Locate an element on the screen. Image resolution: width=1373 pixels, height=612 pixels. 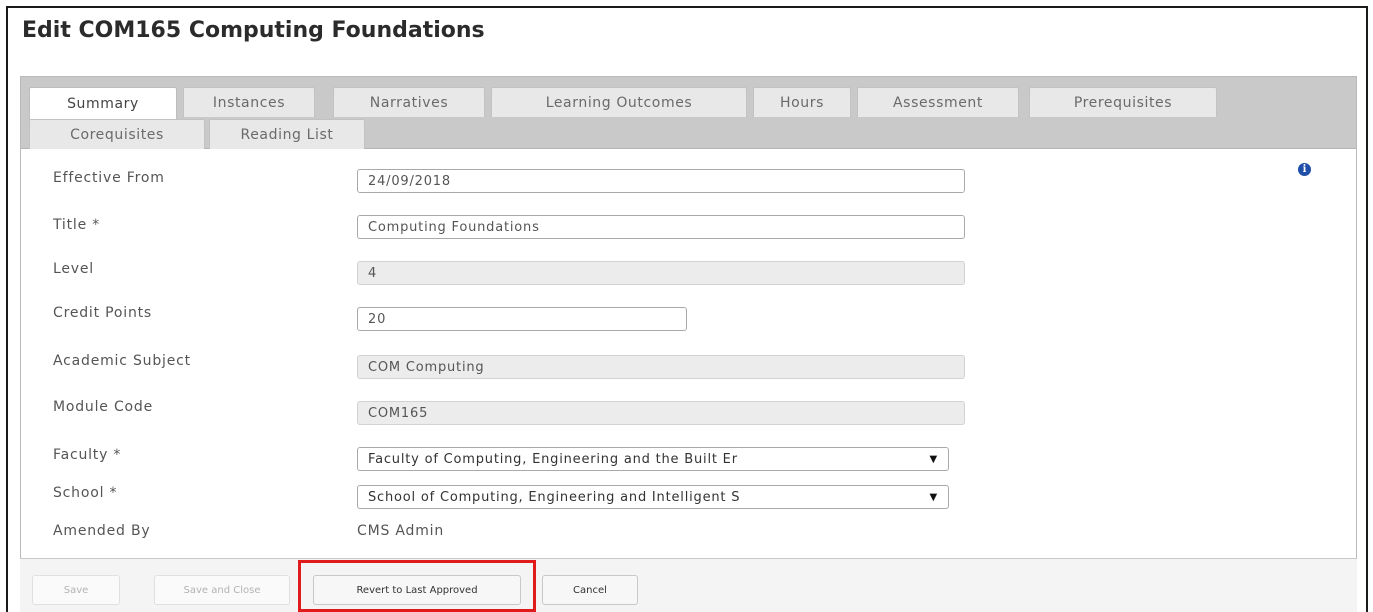
tab-hours: Hours is located at coordinates (802, 102).